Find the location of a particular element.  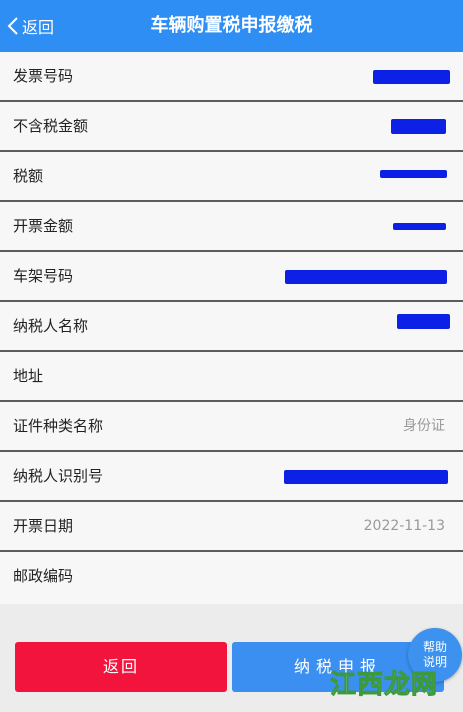

row-tax-amount: 税额 is located at coordinates (231, 177).